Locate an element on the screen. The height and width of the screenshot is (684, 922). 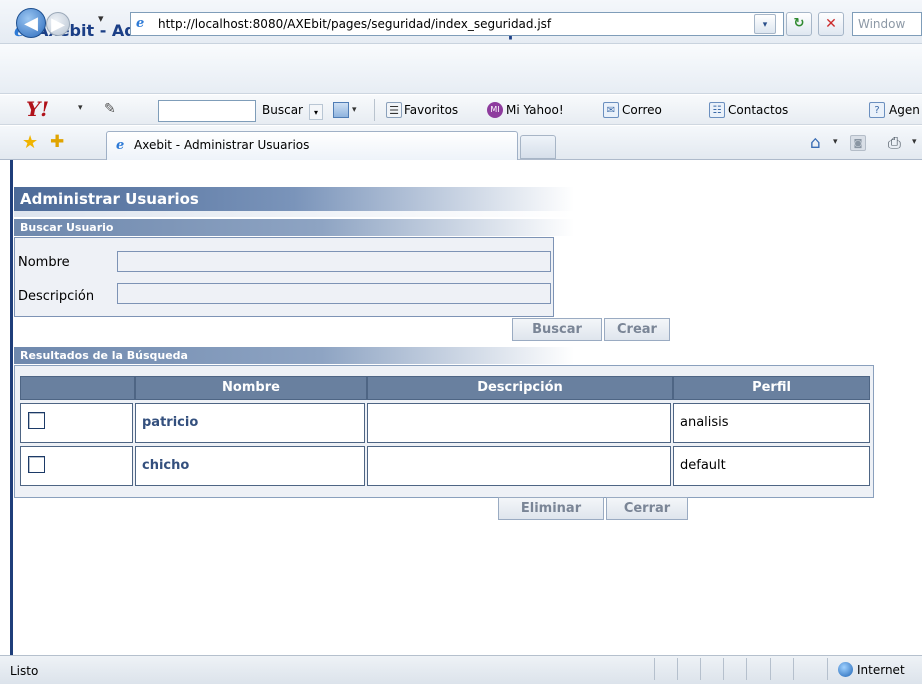
address-toolbar is located at coordinates (461, 69).